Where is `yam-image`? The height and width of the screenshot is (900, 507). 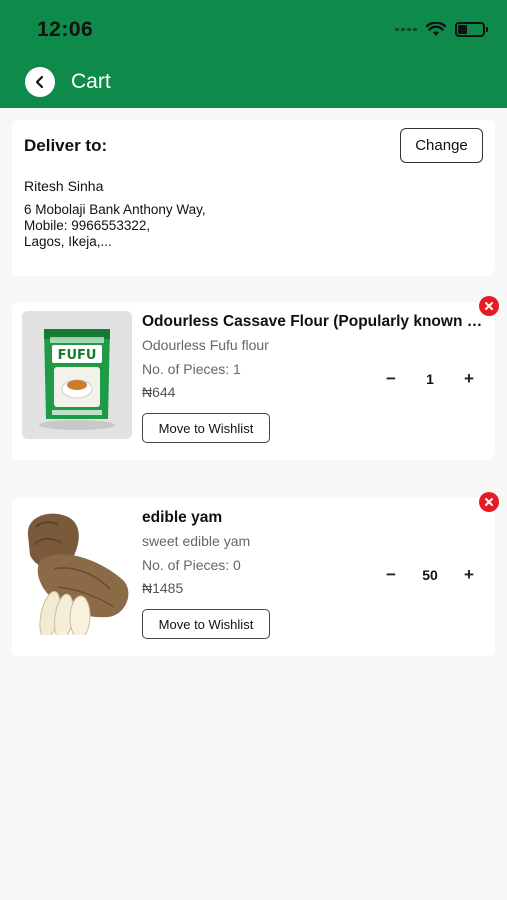
yam-image is located at coordinates (77, 571).